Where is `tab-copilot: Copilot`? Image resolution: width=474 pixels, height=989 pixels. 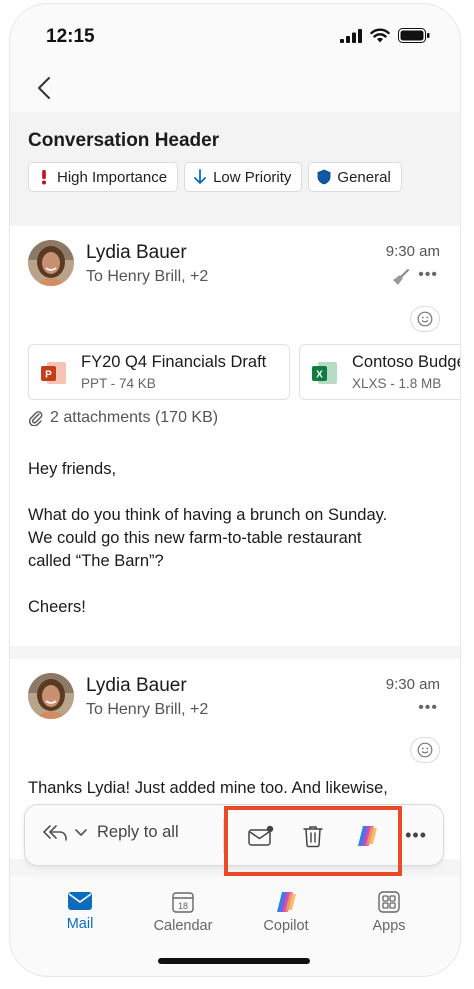
tab-copilot: Copilot is located at coordinates (286, 912).